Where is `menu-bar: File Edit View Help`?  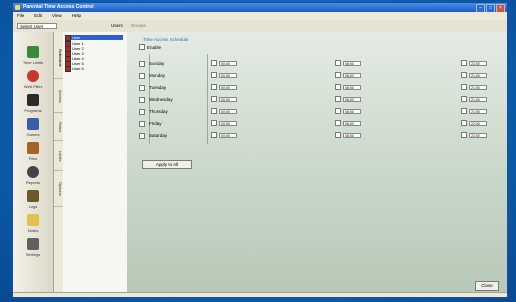 menu-bar: File Edit View Help is located at coordinates (260, 16).